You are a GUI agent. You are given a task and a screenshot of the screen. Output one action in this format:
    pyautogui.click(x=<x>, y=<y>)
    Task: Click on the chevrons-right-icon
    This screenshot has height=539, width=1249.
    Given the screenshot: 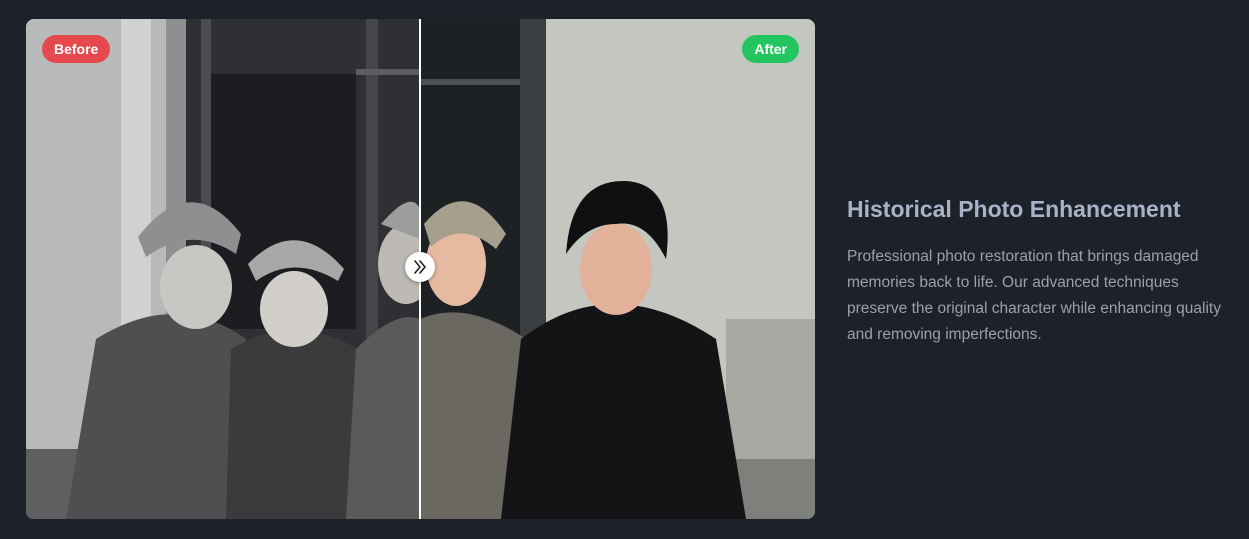 What is the action you would take?
    pyautogui.click(x=420, y=267)
    